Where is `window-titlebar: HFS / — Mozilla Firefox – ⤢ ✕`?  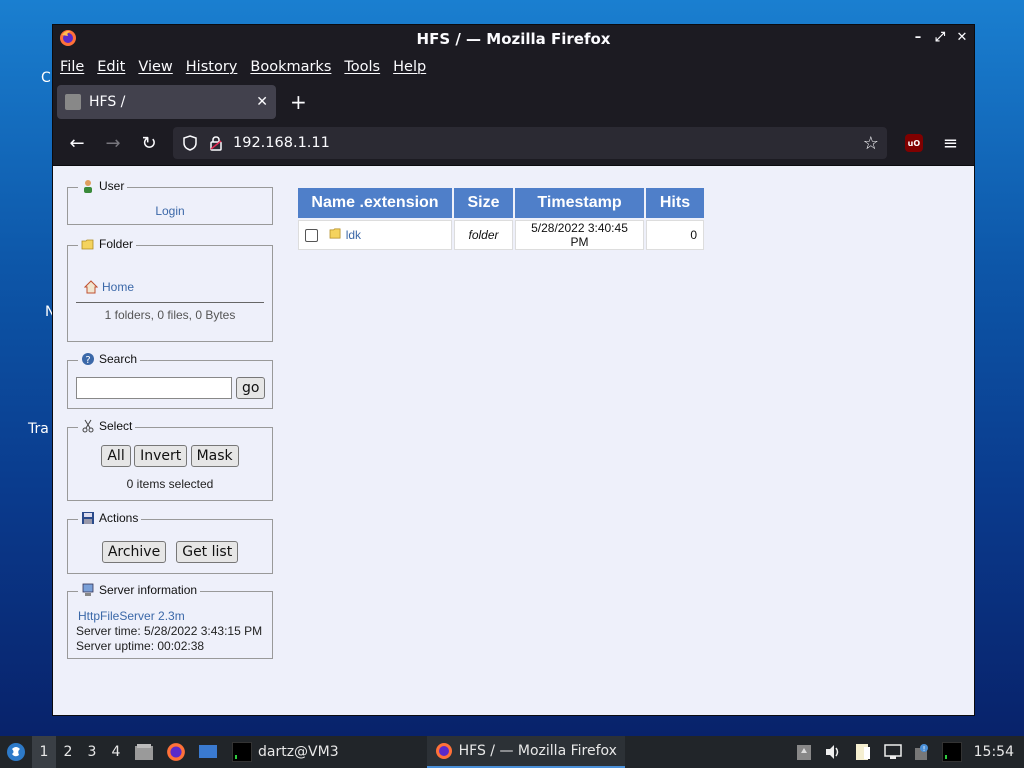
window-titlebar: HFS / — Mozilla Firefox – ⤢ ✕ is located at coordinates (513, 39).